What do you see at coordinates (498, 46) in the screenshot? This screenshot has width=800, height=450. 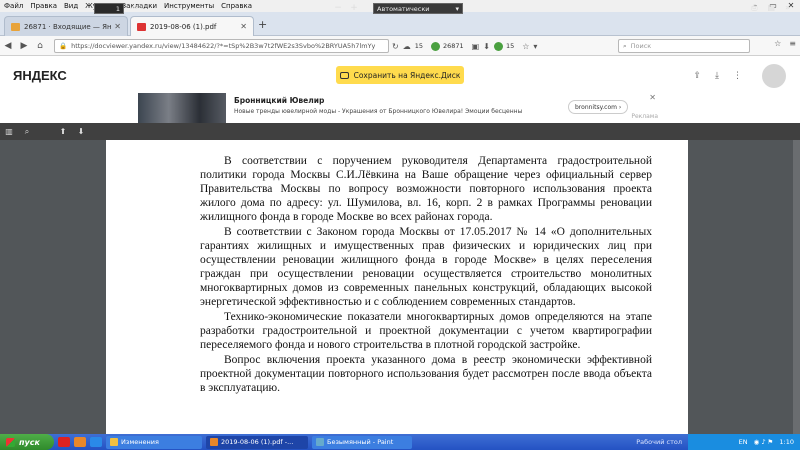 I see `traffic-icon` at bounding box center [498, 46].